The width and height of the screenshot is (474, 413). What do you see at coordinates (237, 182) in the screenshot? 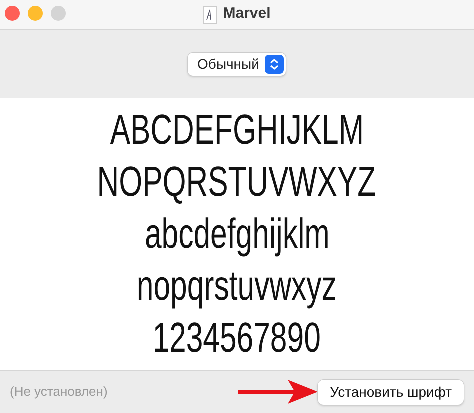
I see `preview-text: NOPQRSTUVWXYZ` at bounding box center [237, 182].